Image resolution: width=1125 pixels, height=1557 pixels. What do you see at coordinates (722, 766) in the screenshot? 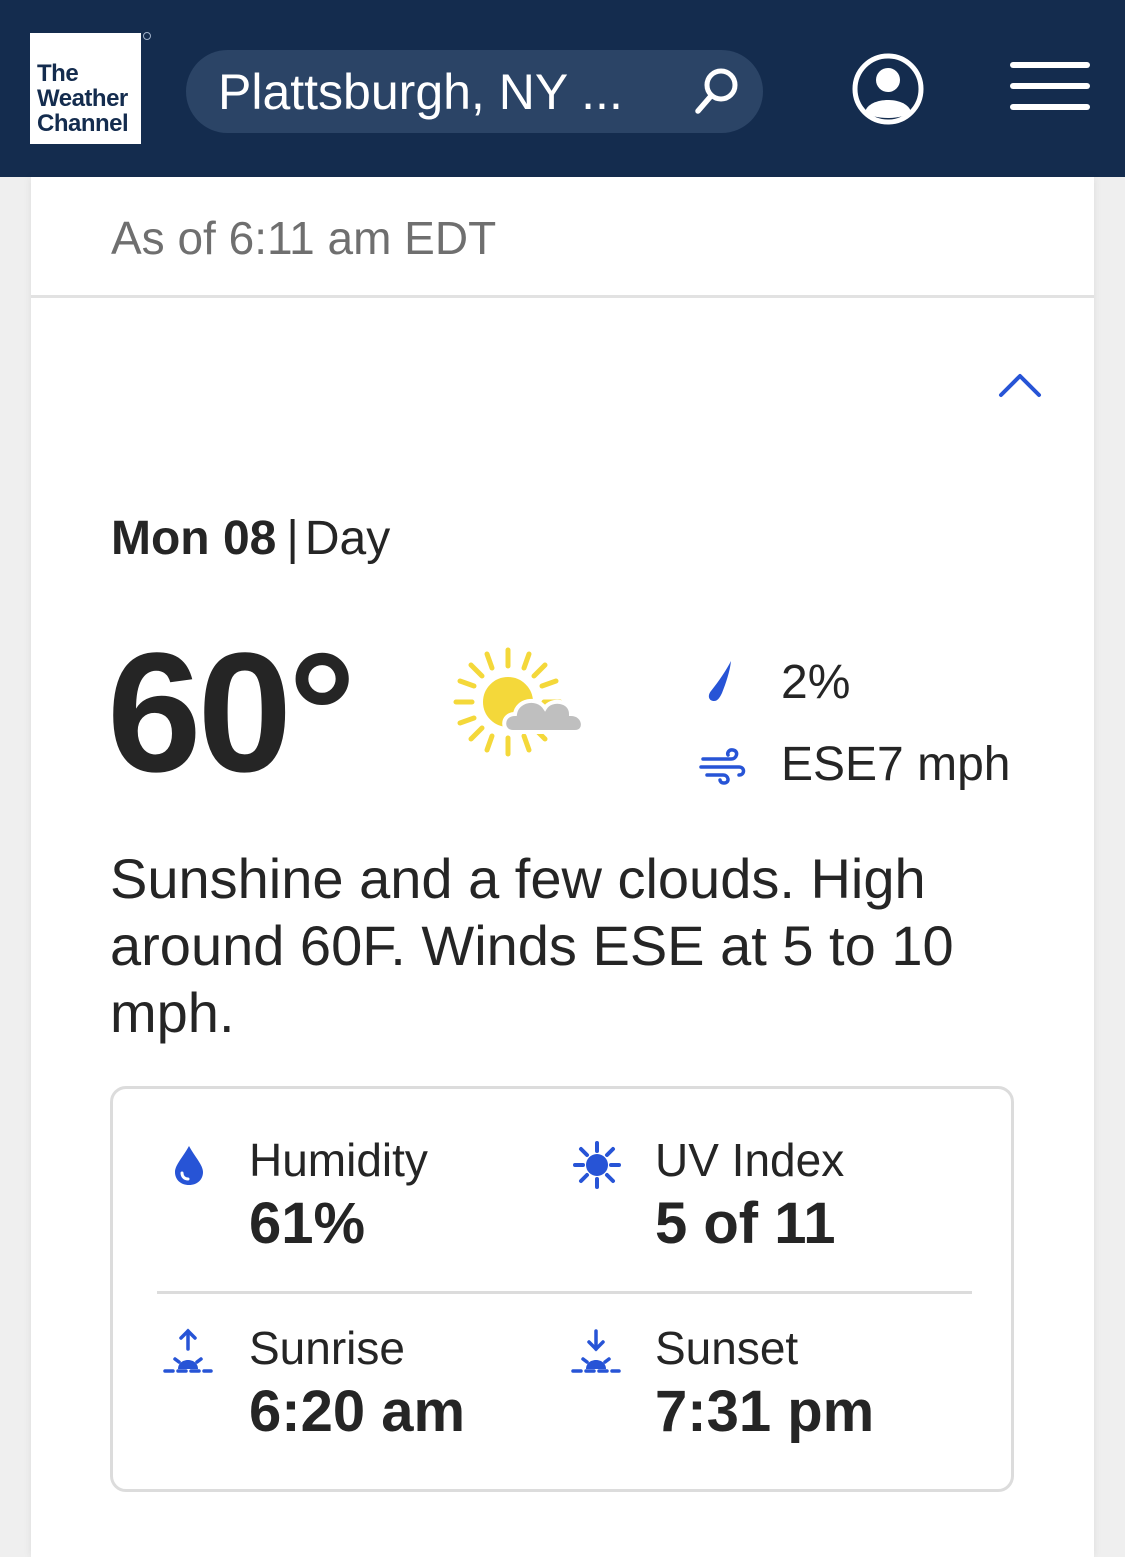
I see `wind-icon` at bounding box center [722, 766].